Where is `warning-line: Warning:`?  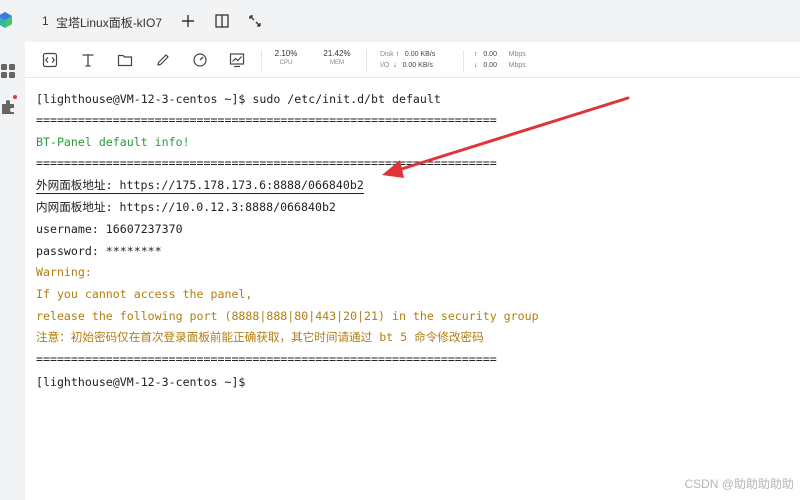
warning-line: Warning: is located at coordinates (64, 272).